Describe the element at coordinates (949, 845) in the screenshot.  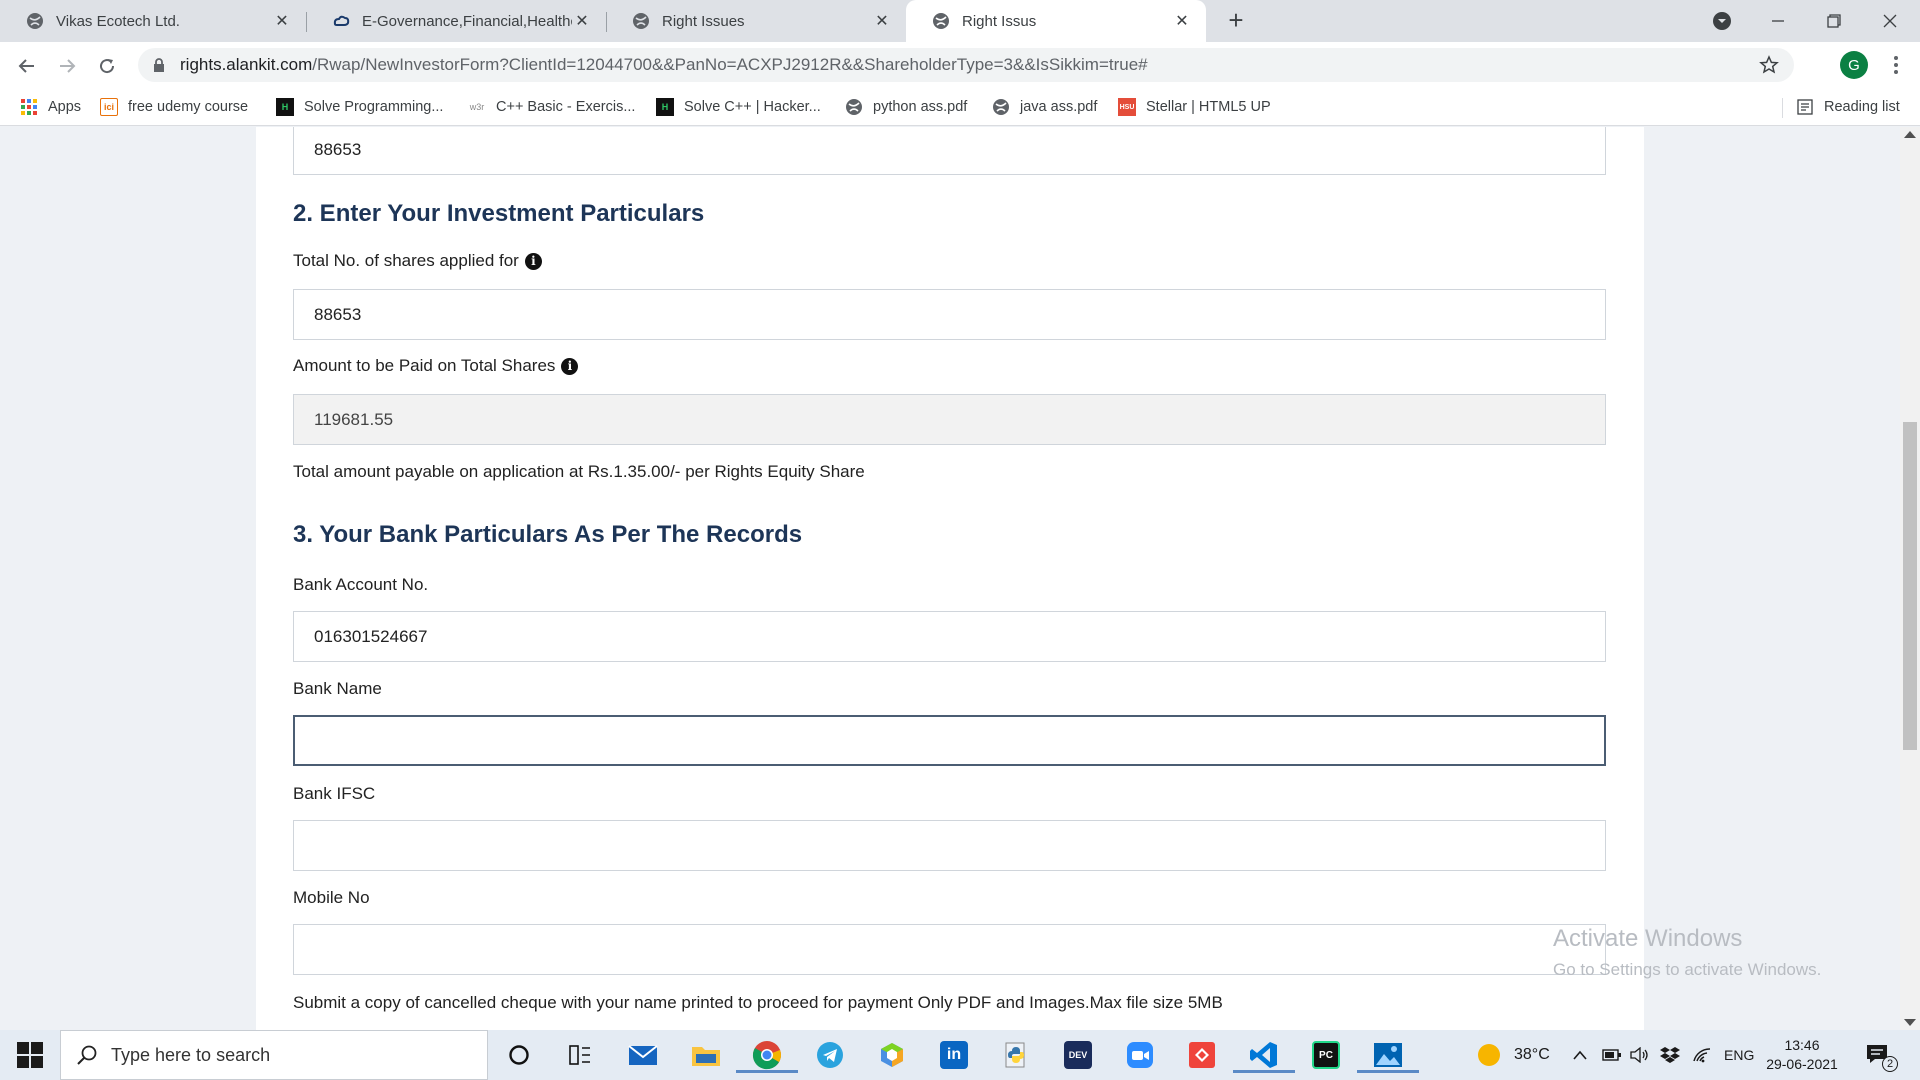
I see `ifsc-input` at that location.